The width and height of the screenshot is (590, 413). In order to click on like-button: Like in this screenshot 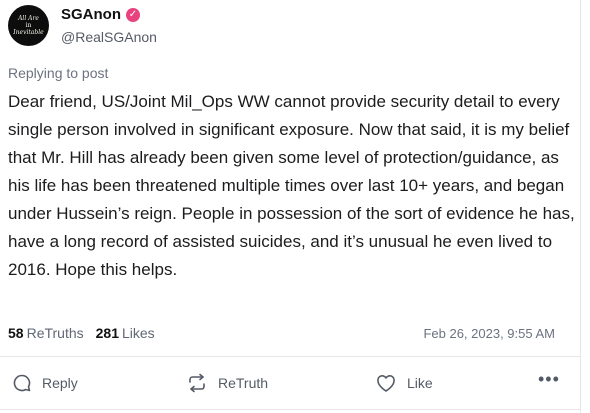, I will do `click(404, 383)`.